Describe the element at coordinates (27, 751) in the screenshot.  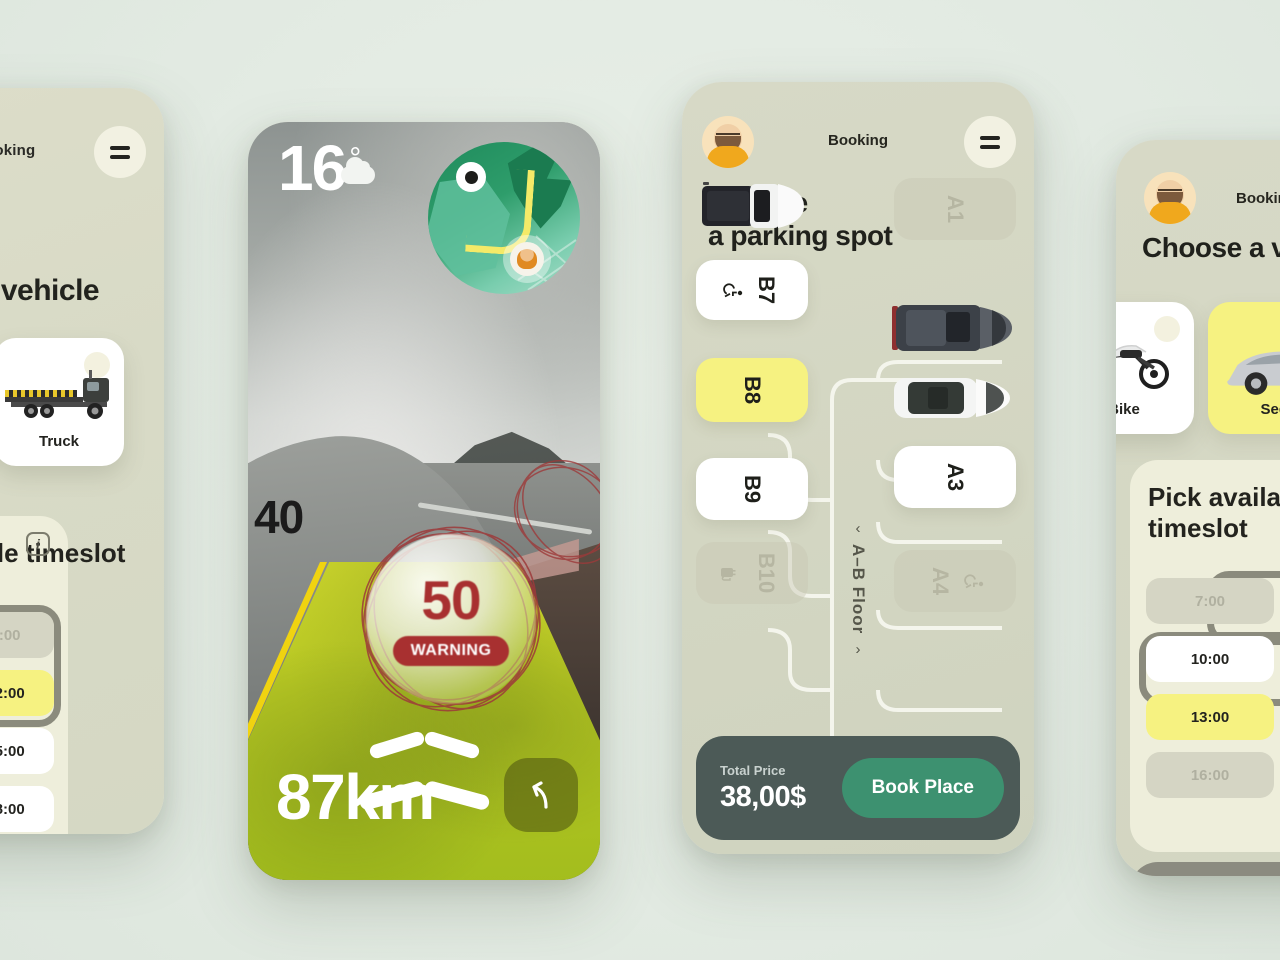
I see `timeslot-15-00: 15:00` at that location.